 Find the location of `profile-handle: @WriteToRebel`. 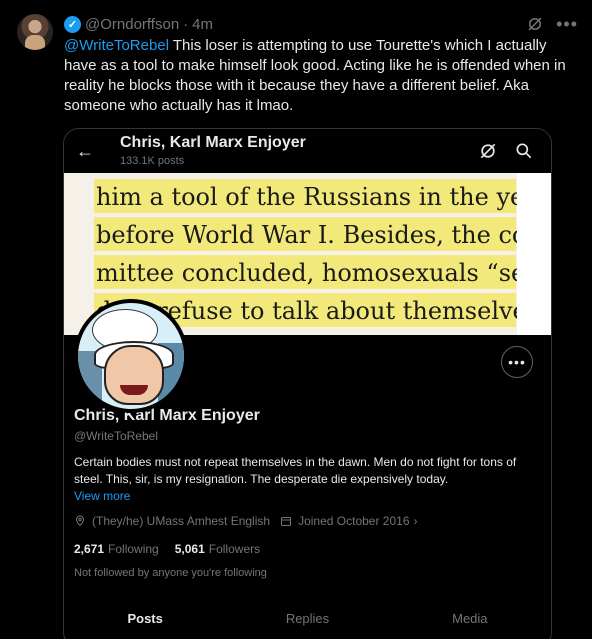

profile-handle: @WriteToRebel is located at coordinates (116, 436).